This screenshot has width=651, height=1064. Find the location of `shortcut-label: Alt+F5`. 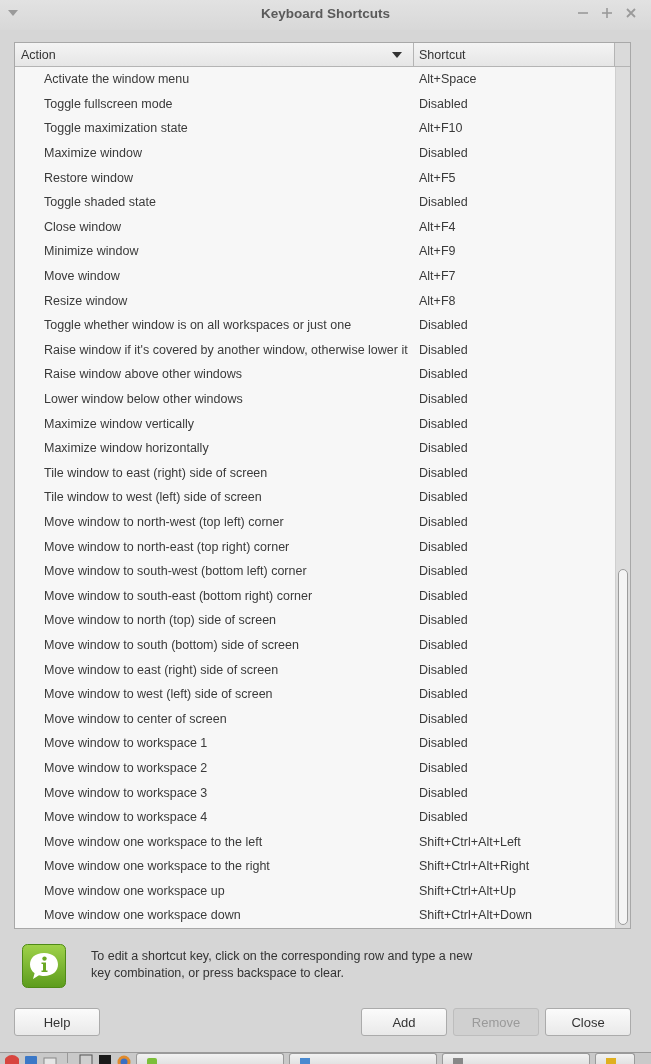

shortcut-label: Alt+F5 is located at coordinates (437, 177).